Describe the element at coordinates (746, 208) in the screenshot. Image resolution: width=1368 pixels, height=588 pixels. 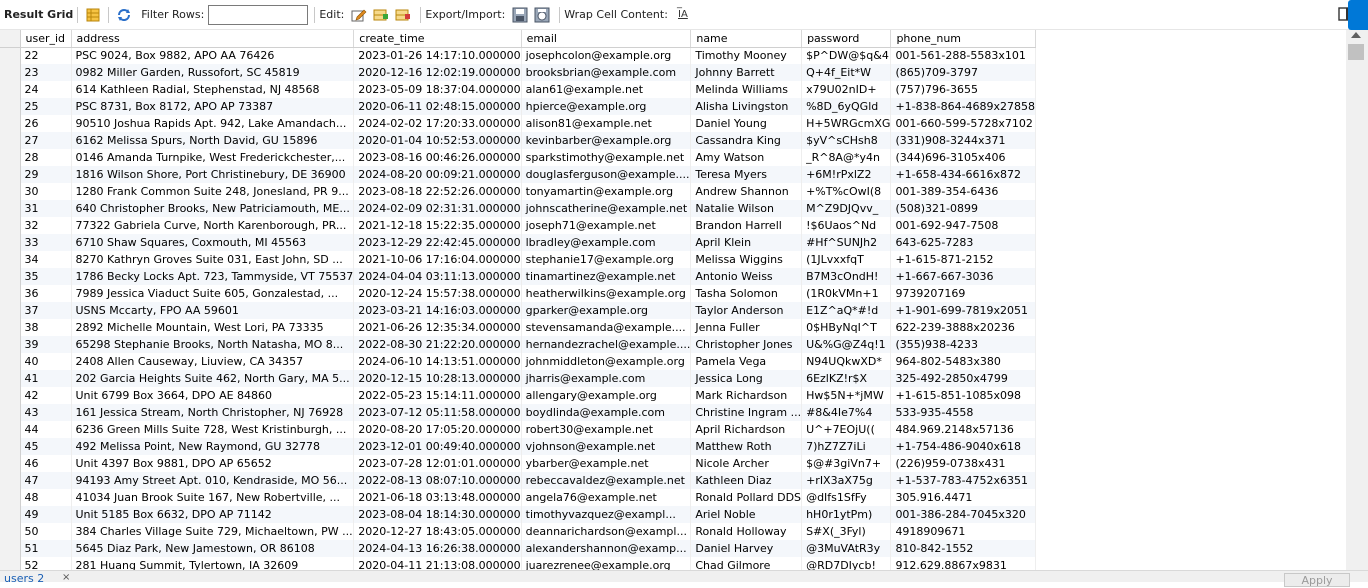
I see `cell-name: Natalie Wilson` at that location.